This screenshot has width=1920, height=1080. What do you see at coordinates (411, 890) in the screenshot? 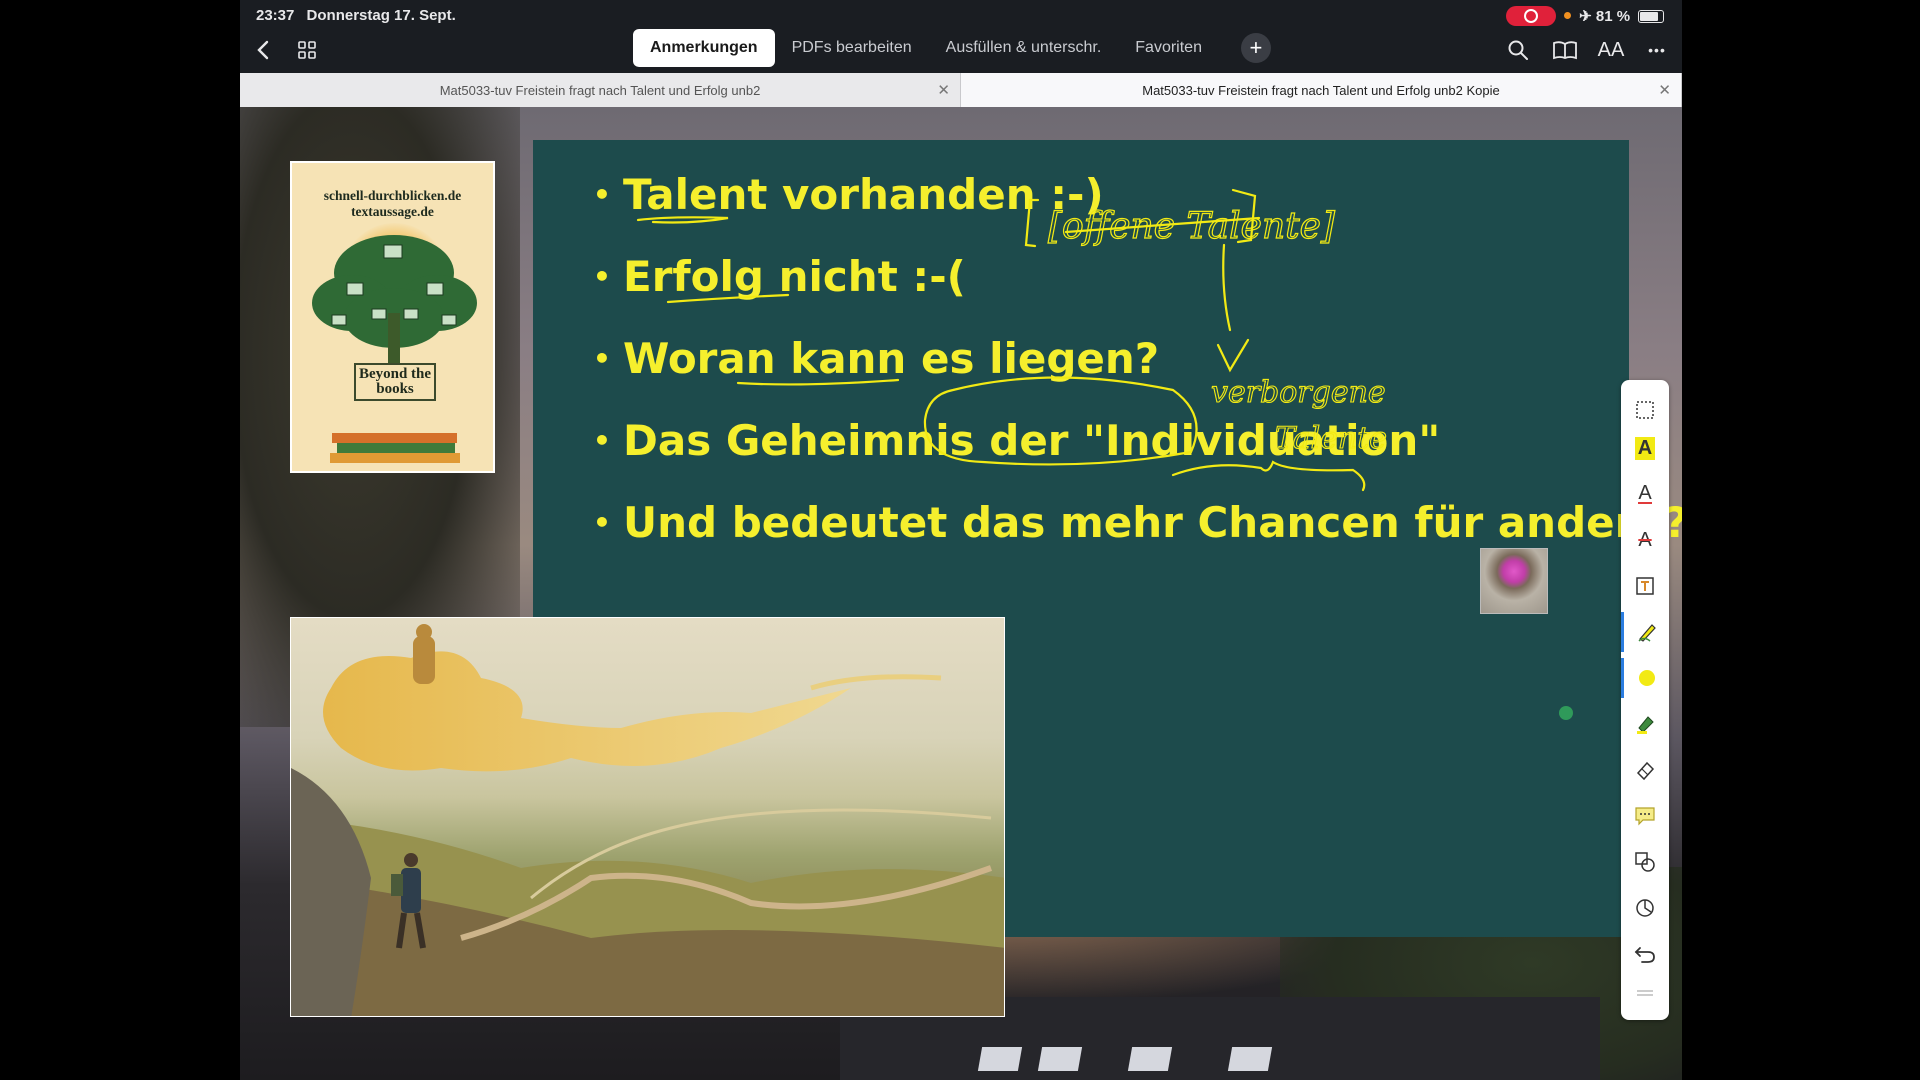
I see `hiker-figure` at bounding box center [411, 890].